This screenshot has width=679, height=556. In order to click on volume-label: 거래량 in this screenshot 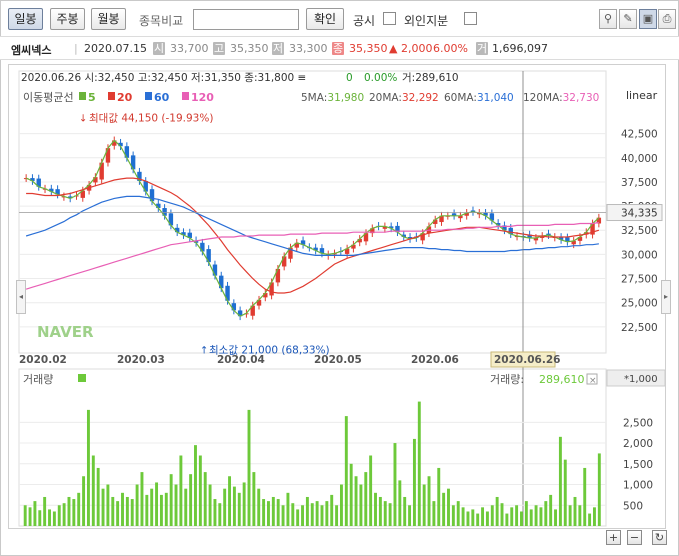, I will do `click(38, 379)`.